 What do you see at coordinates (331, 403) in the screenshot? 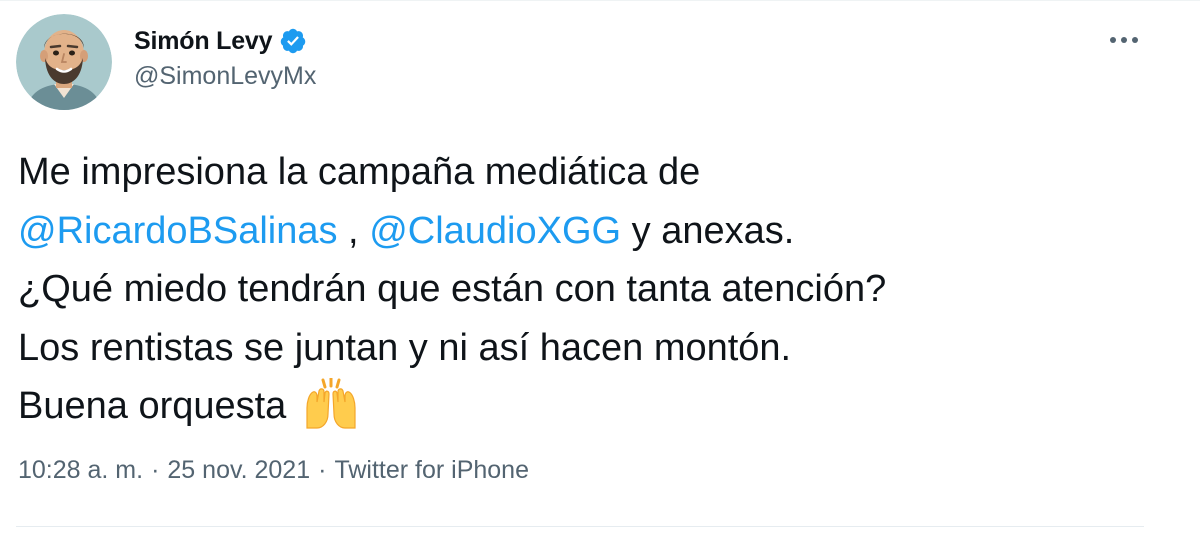
I see `raising-hands-emoji-icon` at bounding box center [331, 403].